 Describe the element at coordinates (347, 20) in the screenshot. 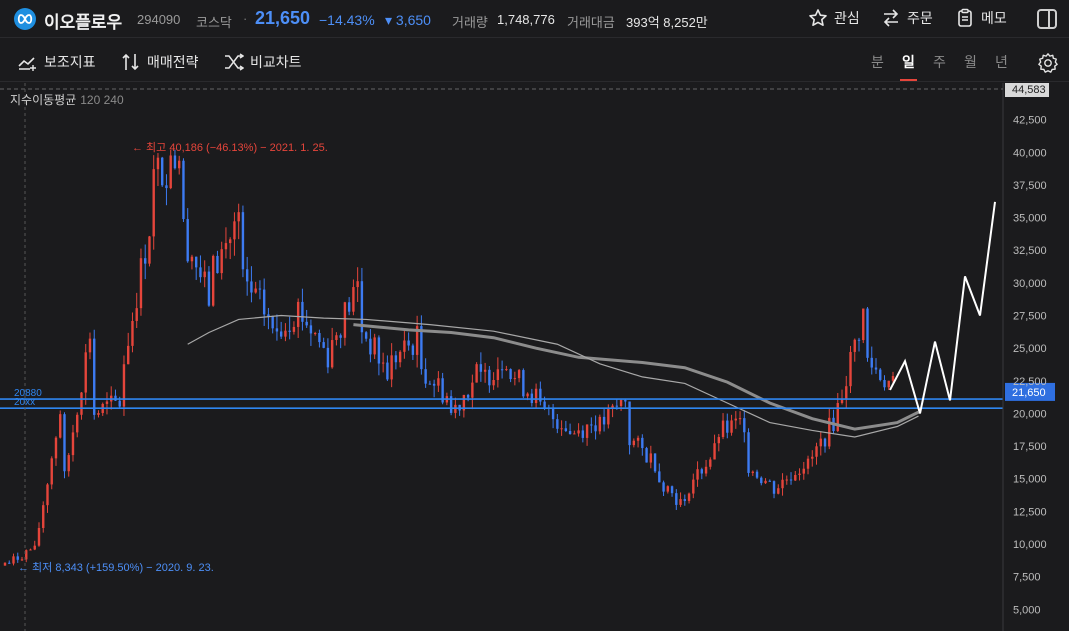

I see `change-percent: −14.43%` at that location.